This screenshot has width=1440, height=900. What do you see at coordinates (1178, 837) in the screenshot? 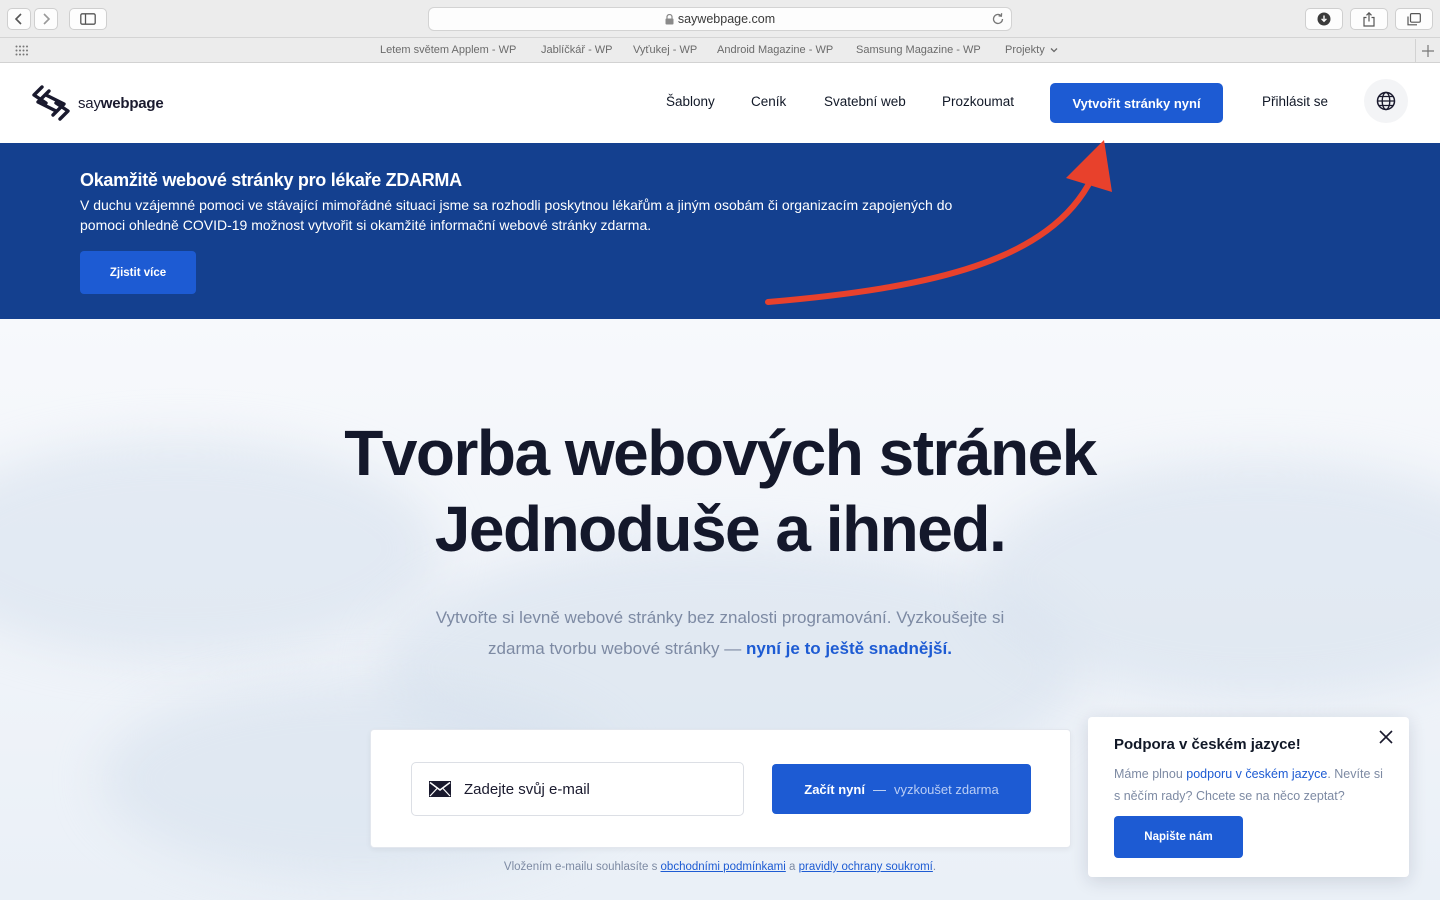
I see `write-us-button: Napište nám` at bounding box center [1178, 837].